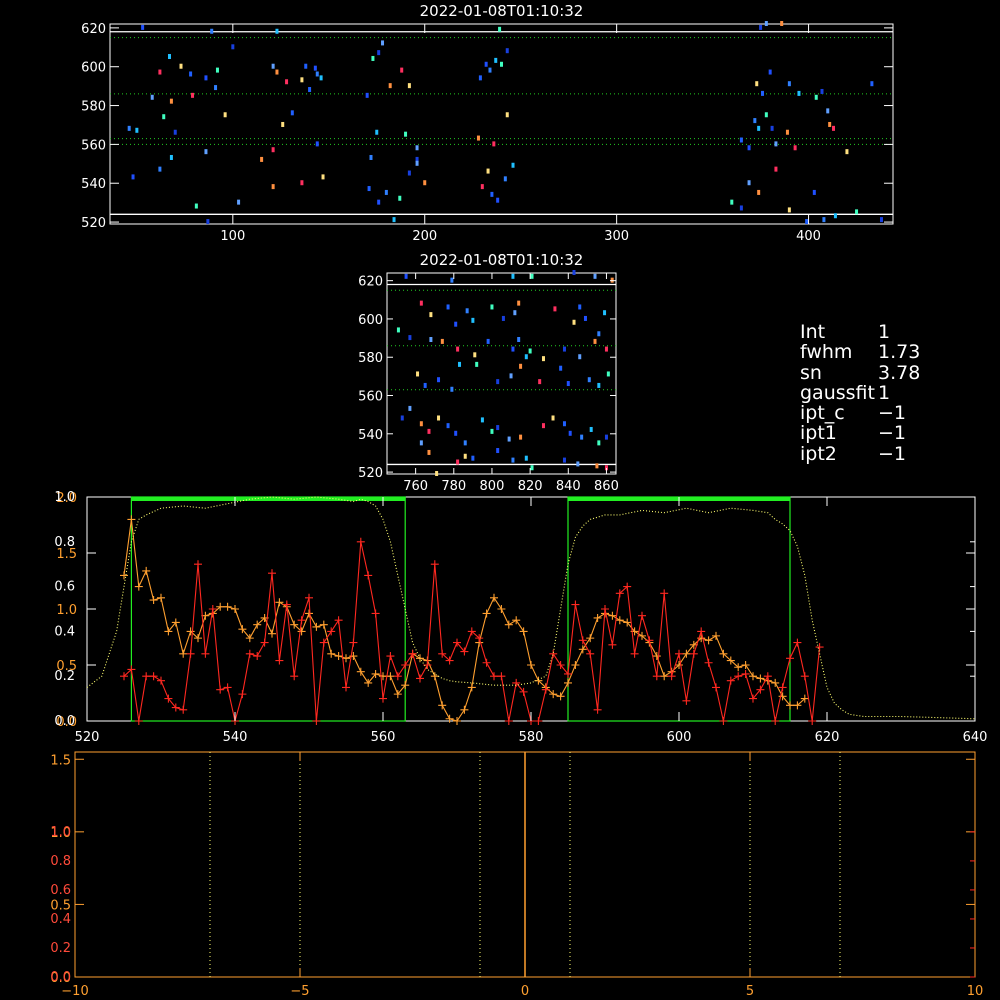  I want to click on y-tick-label: 1.0, so click(66, 610).